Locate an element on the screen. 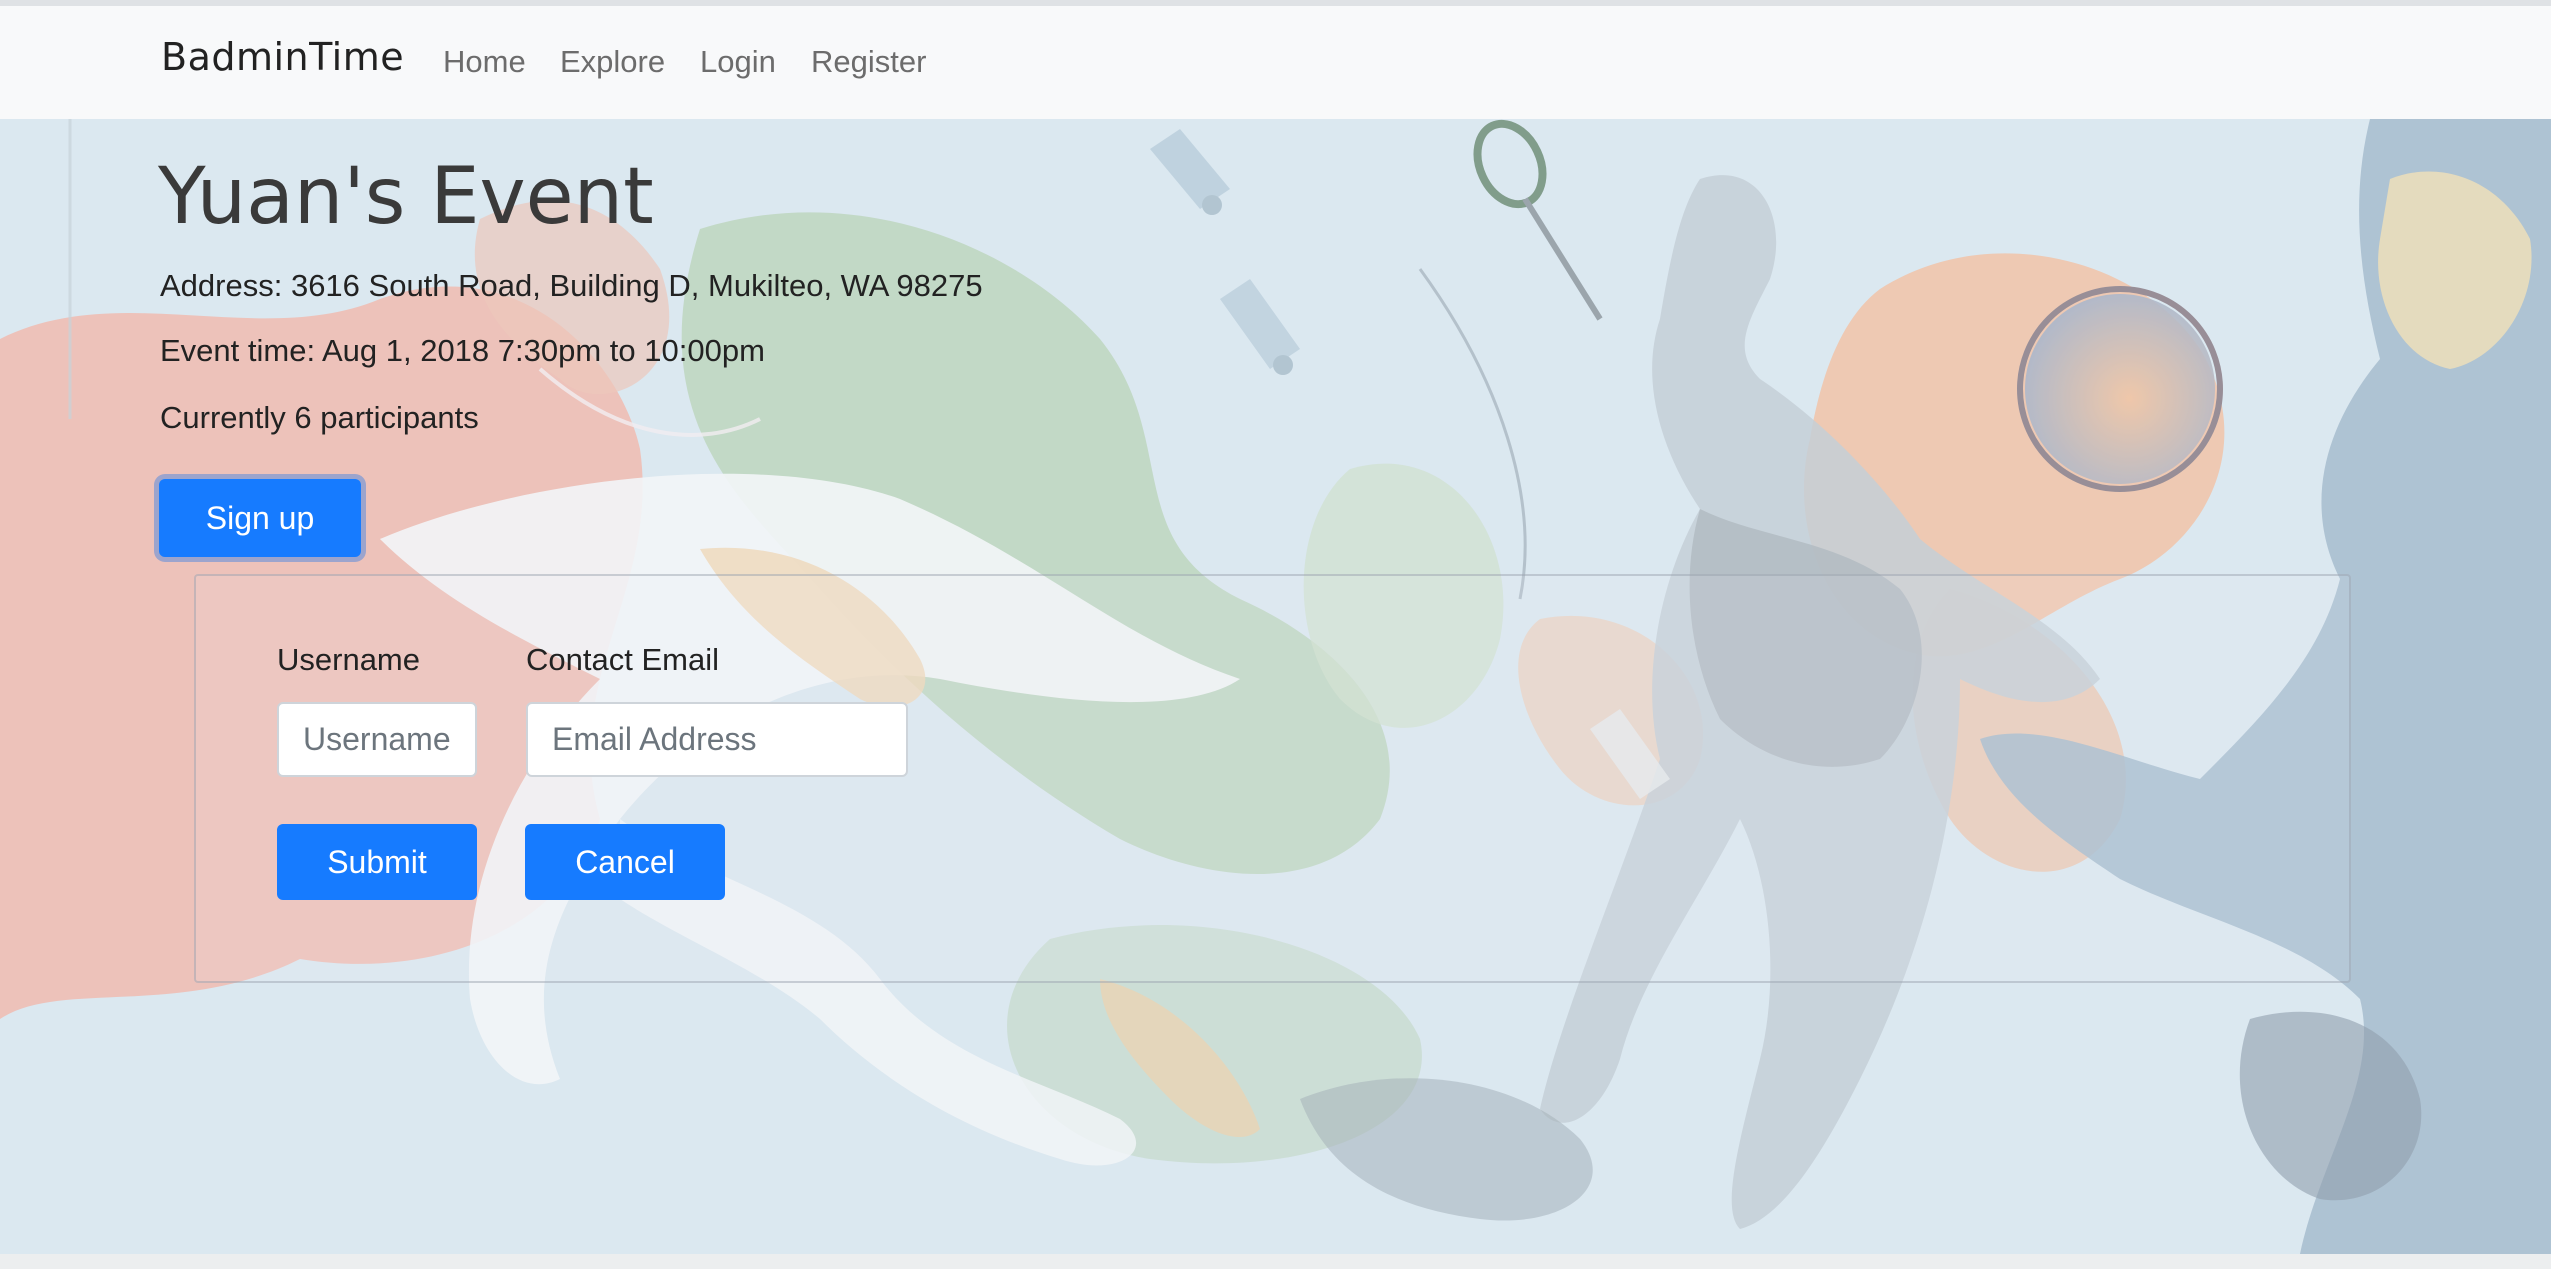 This screenshot has width=2551, height=1269. nav-link-explore: Explore is located at coordinates (612, 62).